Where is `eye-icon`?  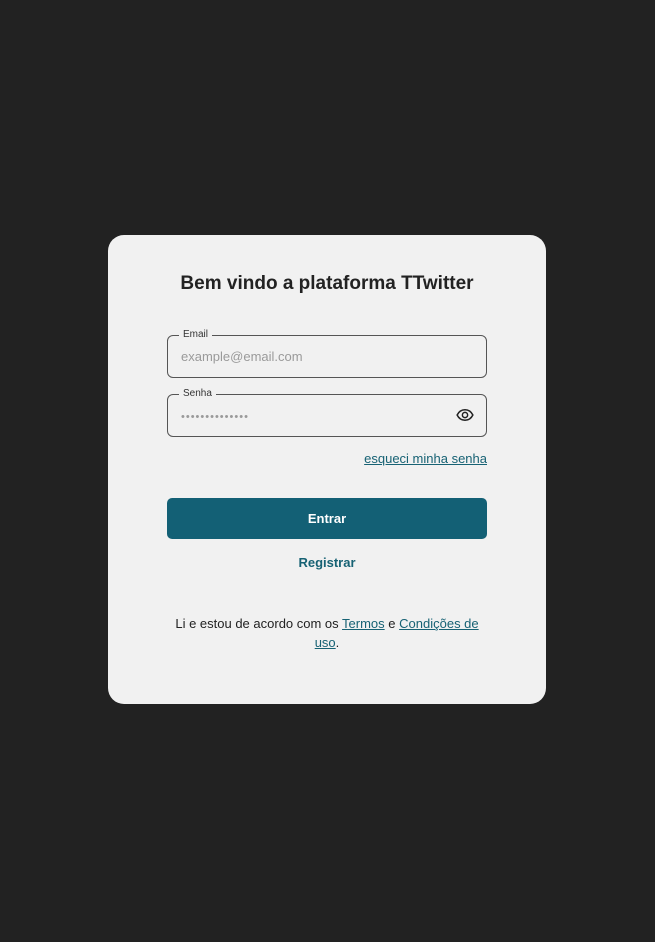 eye-icon is located at coordinates (465, 415).